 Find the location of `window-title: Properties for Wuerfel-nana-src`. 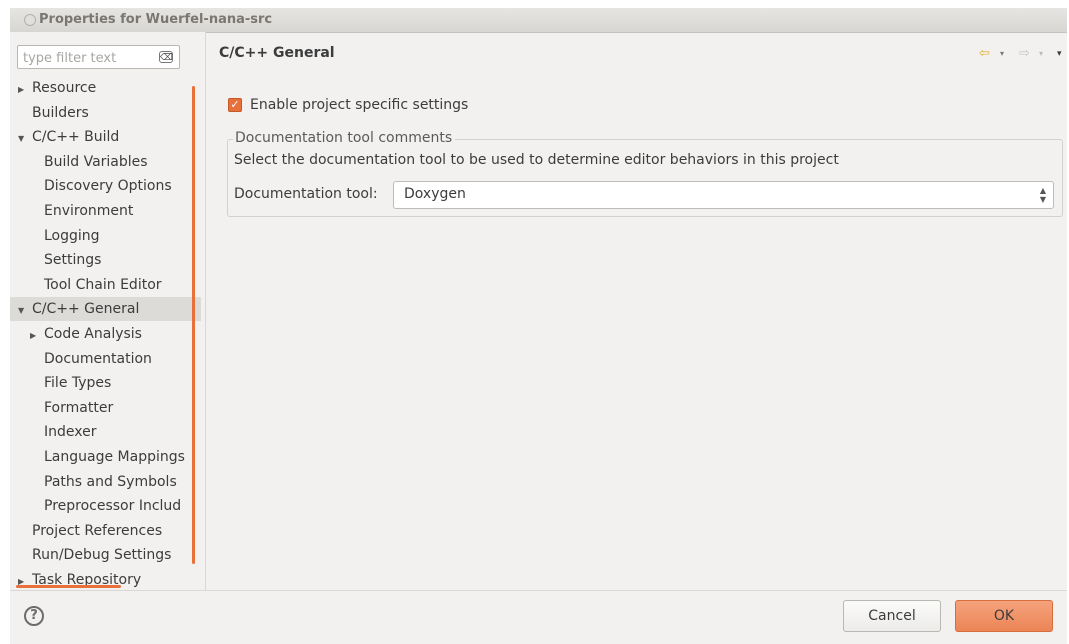

window-title: Properties for Wuerfel-nana-src is located at coordinates (156, 19).